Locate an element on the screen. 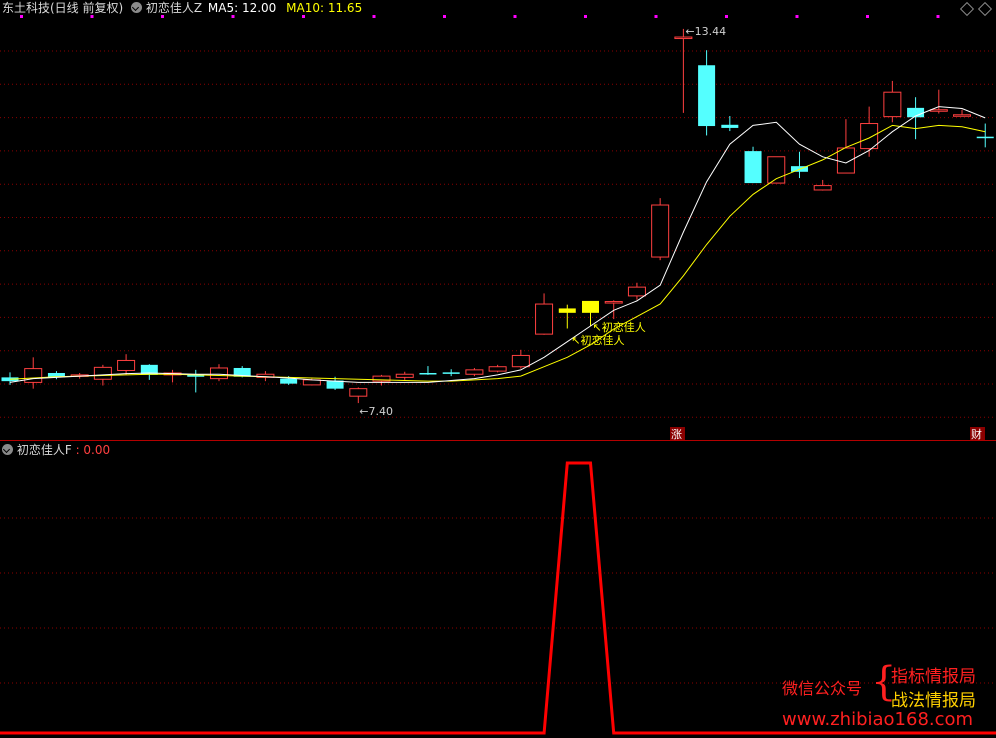  watermark-url: www.zhibiao168.com is located at coordinates (878, 719).